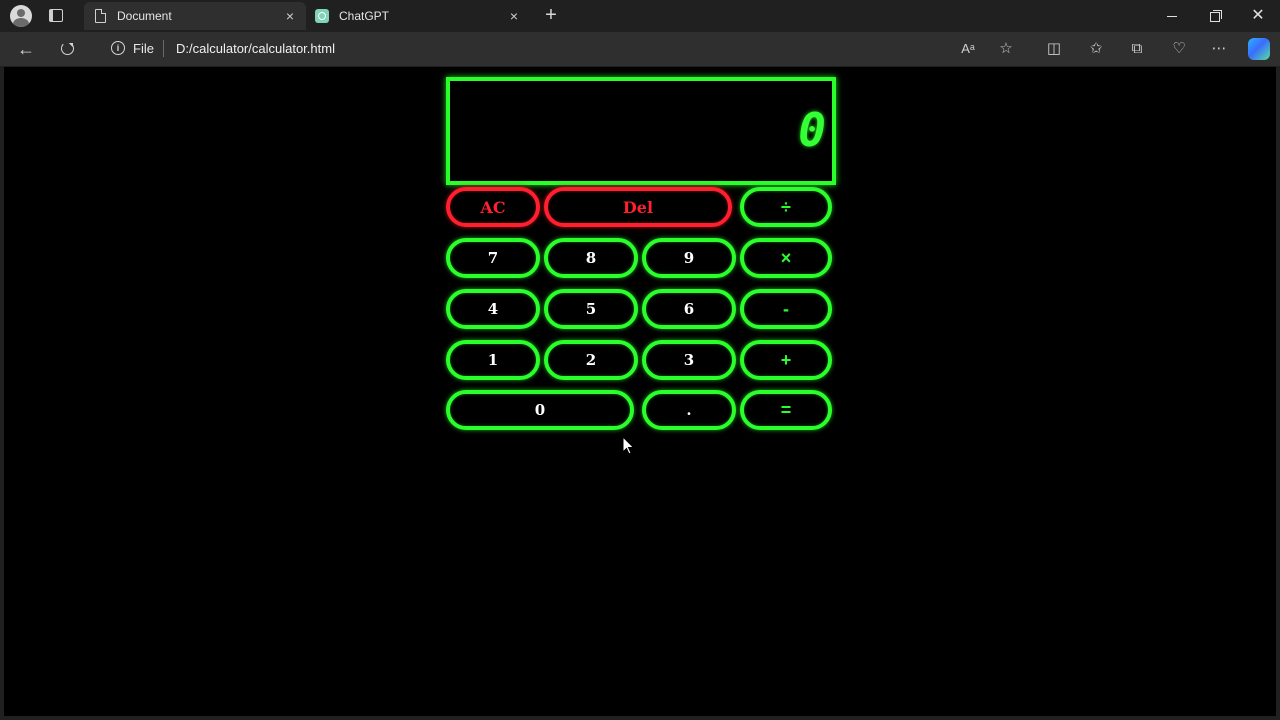 The height and width of the screenshot is (720, 1280). What do you see at coordinates (493, 258) in the screenshot?
I see `digit-7-button: 7` at bounding box center [493, 258].